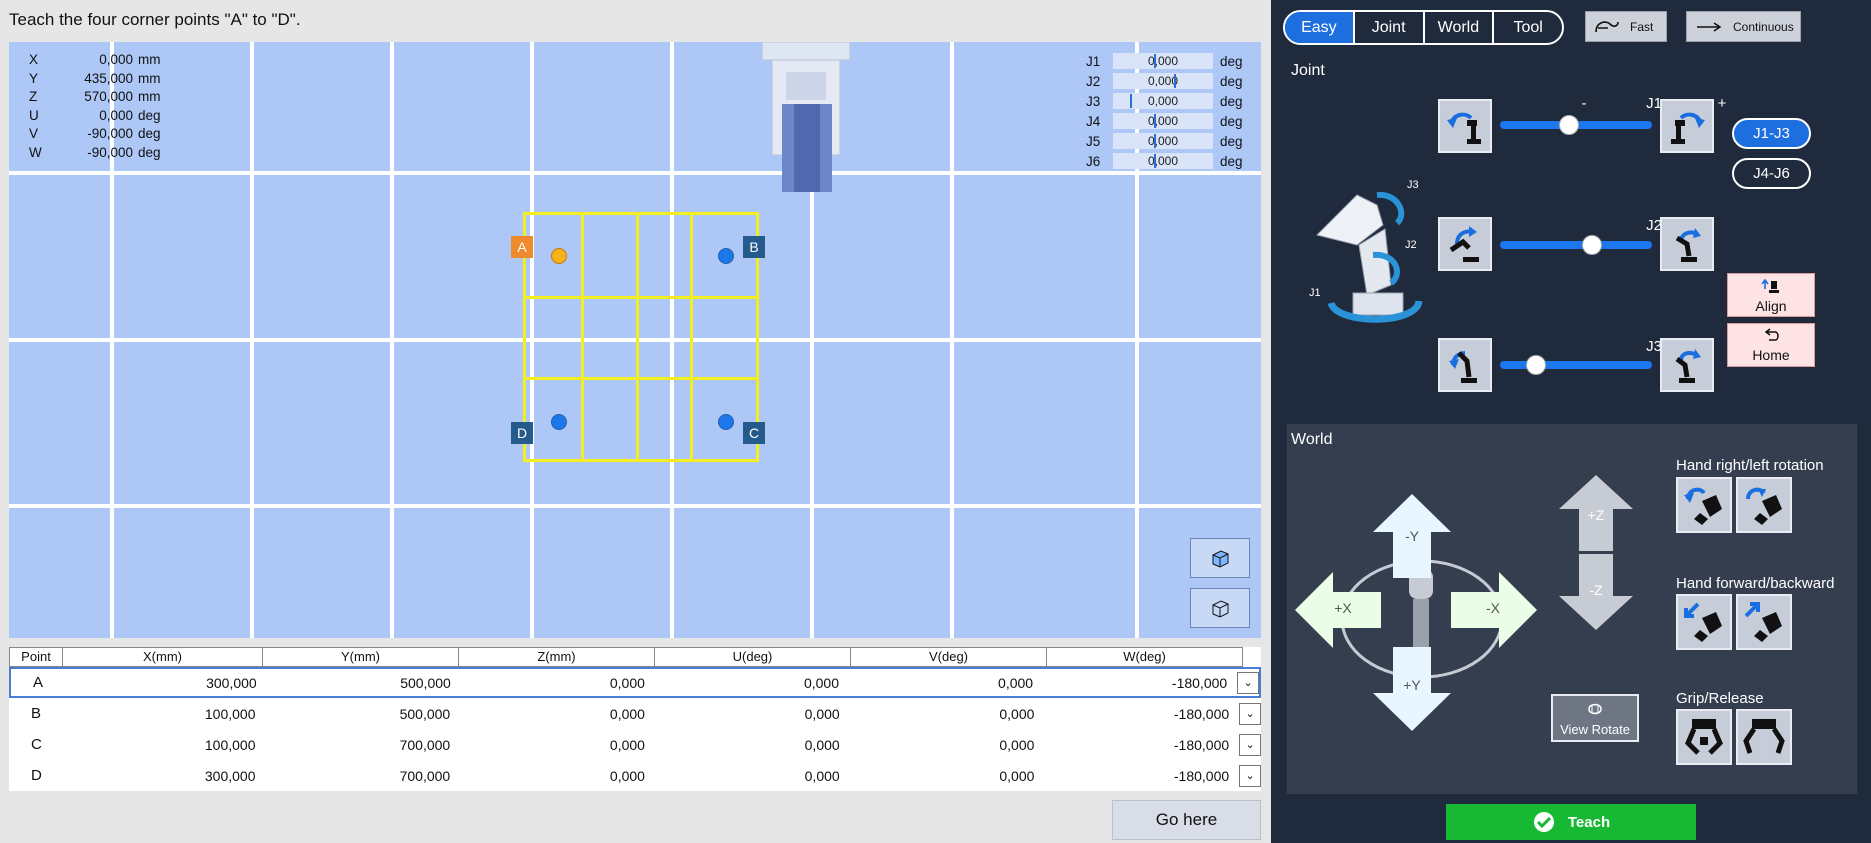 Image resolution: width=1871 pixels, height=843 pixels. I want to click on rotate-left-button, so click(1764, 505).